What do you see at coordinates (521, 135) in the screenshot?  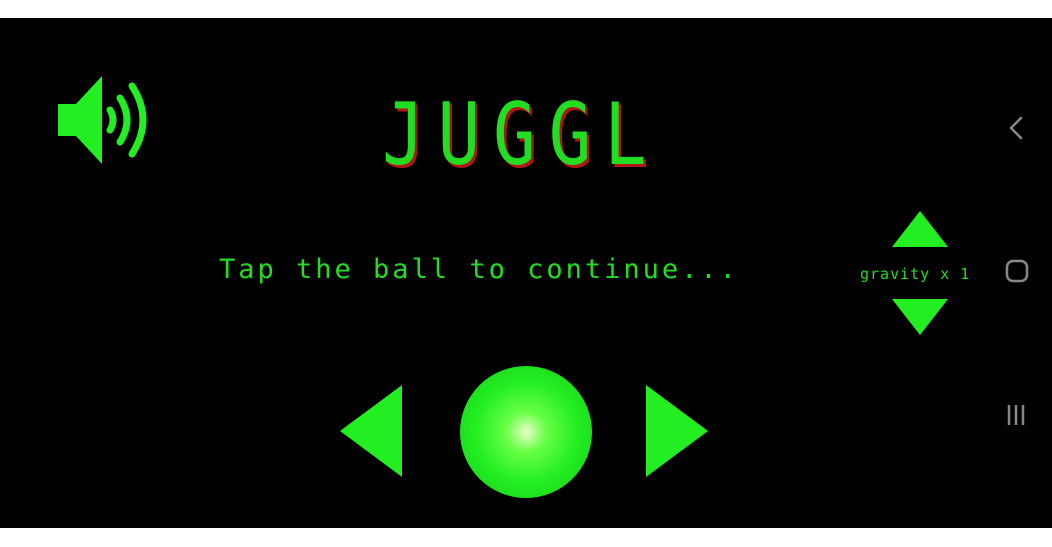 I see `game-title: JUGGL` at bounding box center [521, 135].